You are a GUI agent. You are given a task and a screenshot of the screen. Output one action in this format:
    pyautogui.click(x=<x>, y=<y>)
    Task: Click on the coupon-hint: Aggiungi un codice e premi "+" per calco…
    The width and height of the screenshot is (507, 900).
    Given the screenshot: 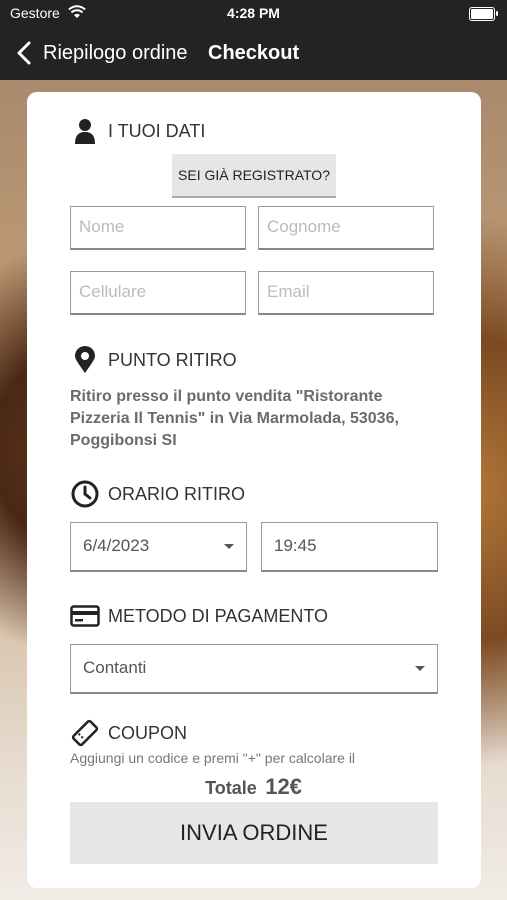 What is the action you would take?
    pyautogui.click(x=213, y=758)
    